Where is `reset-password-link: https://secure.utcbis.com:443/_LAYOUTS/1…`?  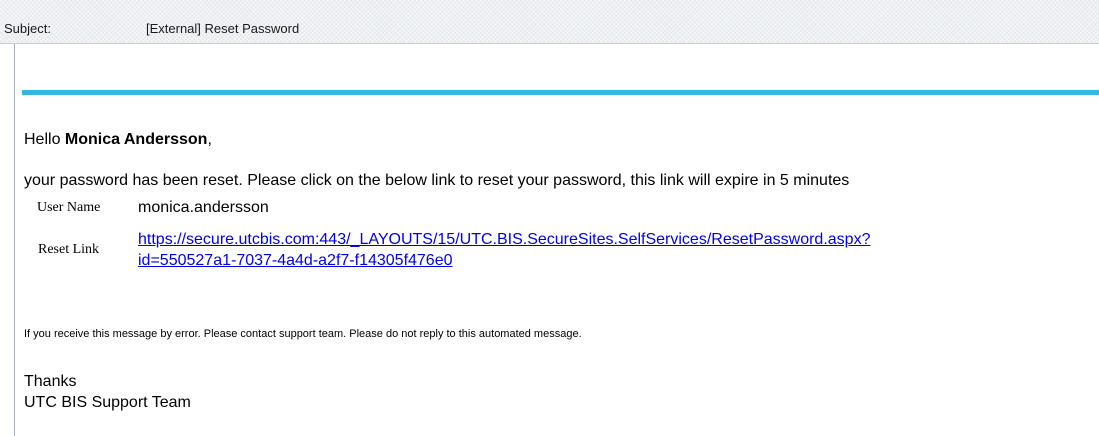
reset-password-link: https://secure.utcbis.com:443/_LAYOUTS/1… is located at coordinates (588, 250).